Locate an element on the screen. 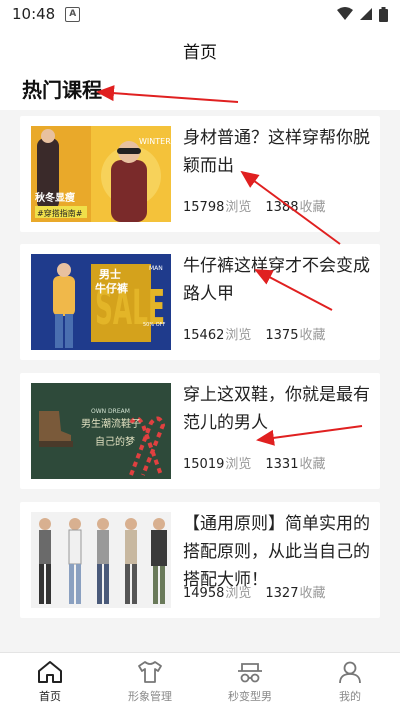 The image size is (400, 711). signal-icon is located at coordinates (366, 14).